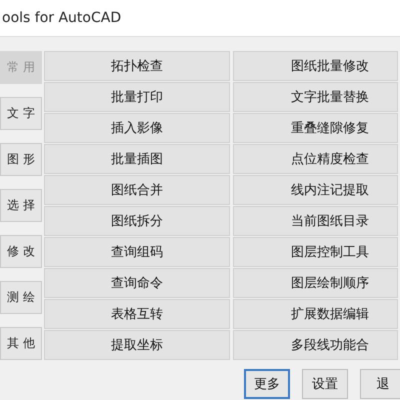  I want to click on tool-button: 图层控制工具, so click(315, 252).